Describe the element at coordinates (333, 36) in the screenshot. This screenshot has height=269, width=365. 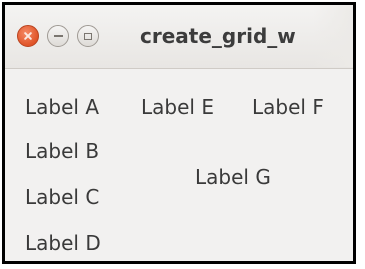
I see `title-fade` at that location.